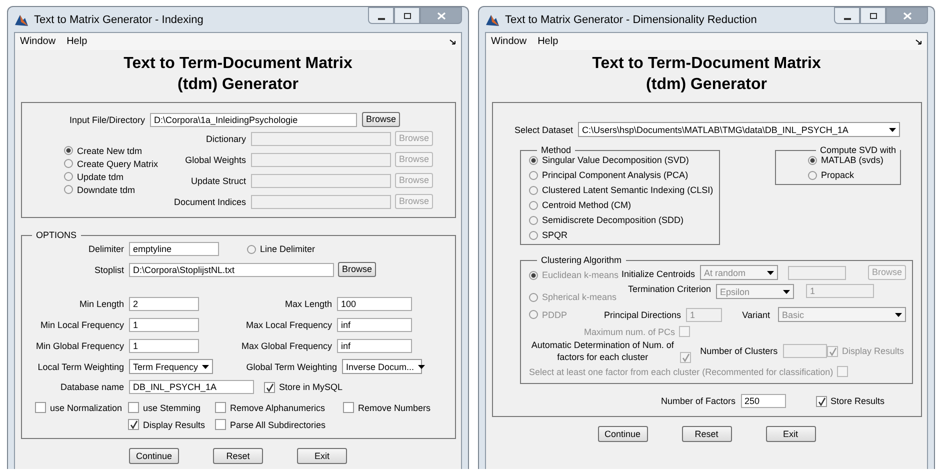 The height and width of the screenshot is (475, 945). What do you see at coordinates (602, 351) in the screenshot?
I see `field-label: Automatic Determination of Num. of factors for each cluster` at bounding box center [602, 351].